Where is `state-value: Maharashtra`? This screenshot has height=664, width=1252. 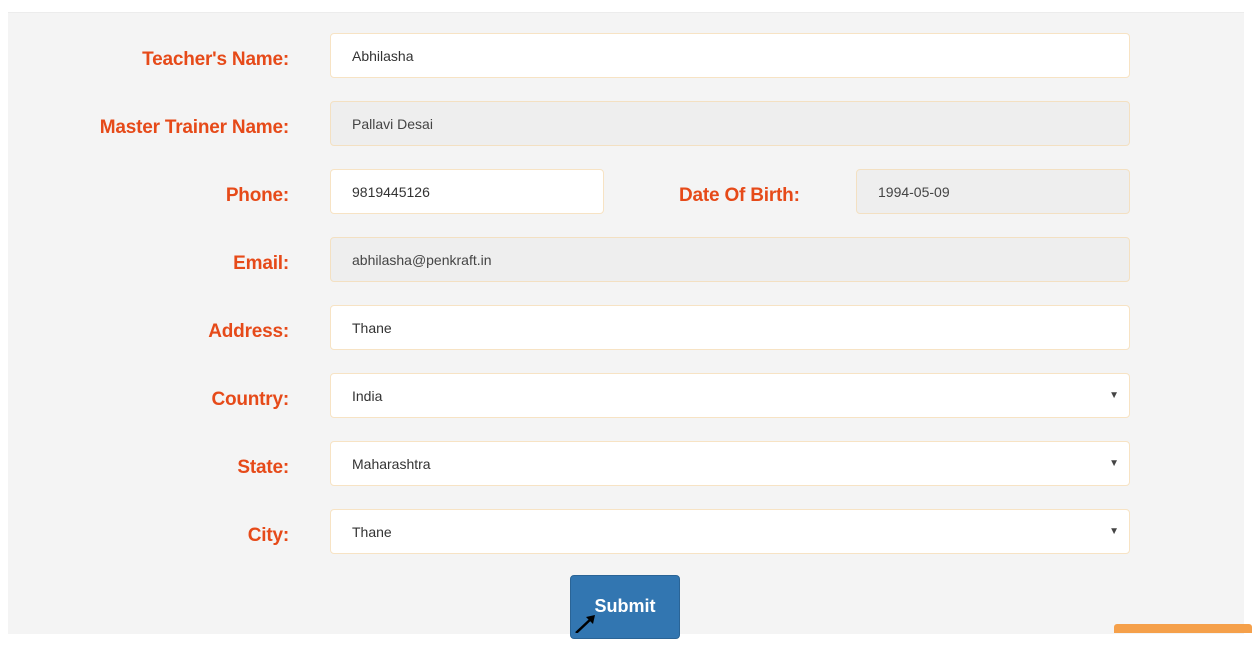
state-value: Maharashtra is located at coordinates (391, 463).